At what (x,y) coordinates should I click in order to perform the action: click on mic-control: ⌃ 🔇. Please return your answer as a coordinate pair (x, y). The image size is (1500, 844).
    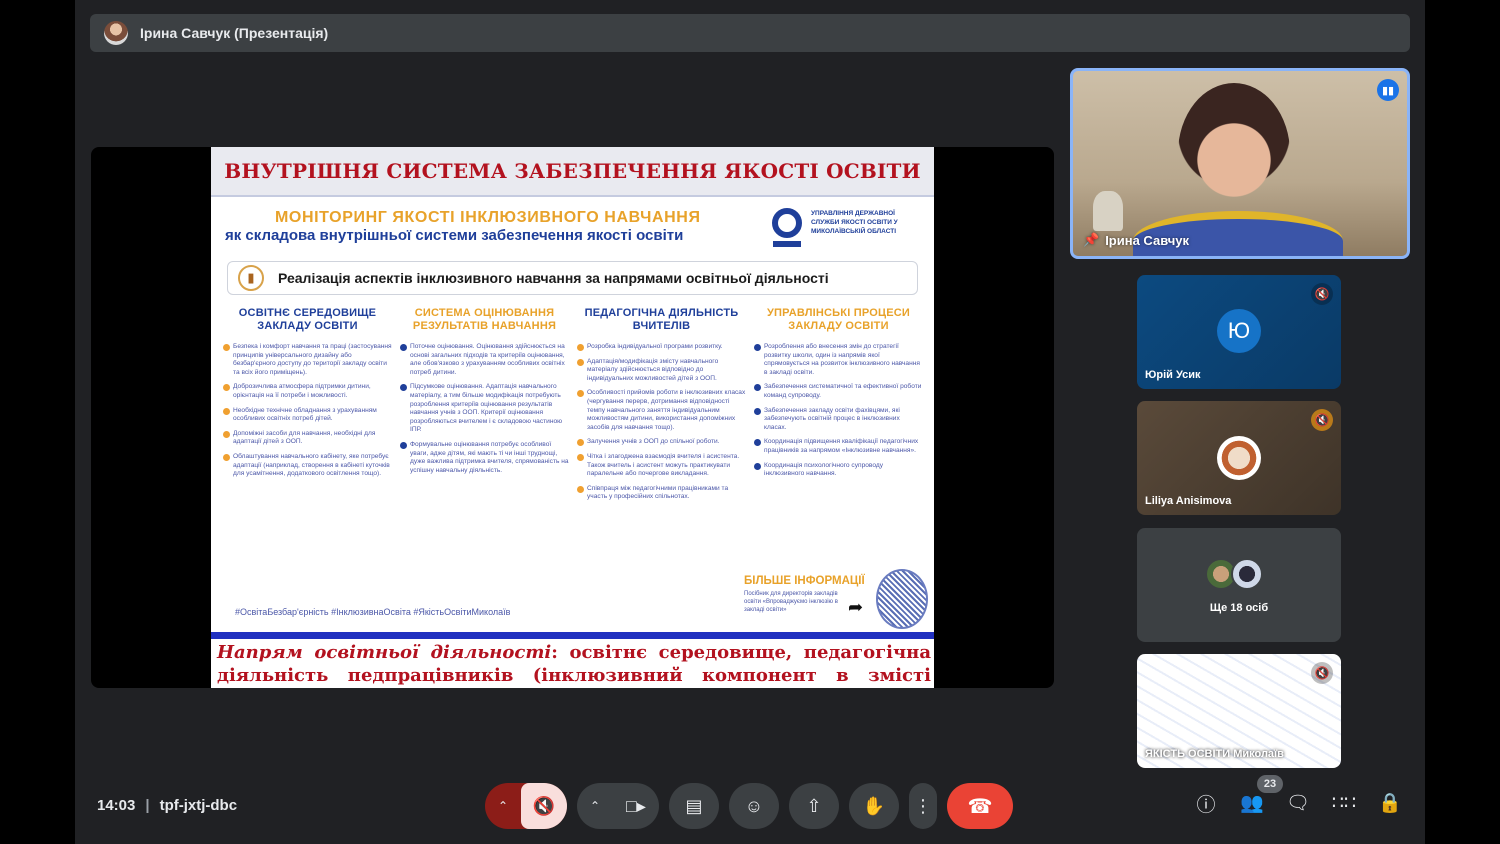
    Looking at the image, I should click on (526, 806).